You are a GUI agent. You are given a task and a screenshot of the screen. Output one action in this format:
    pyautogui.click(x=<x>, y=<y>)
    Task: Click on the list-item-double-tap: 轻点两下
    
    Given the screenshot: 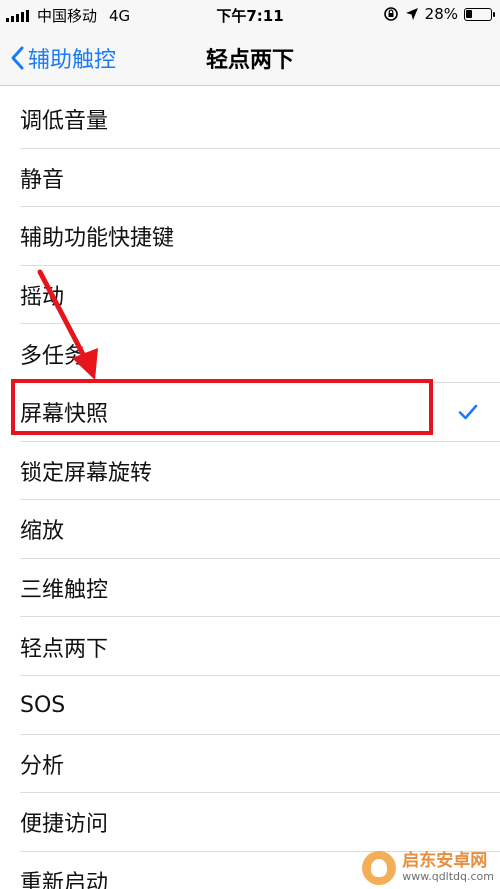 What is the action you would take?
    pyautogui.click(x=250, y=646)
    